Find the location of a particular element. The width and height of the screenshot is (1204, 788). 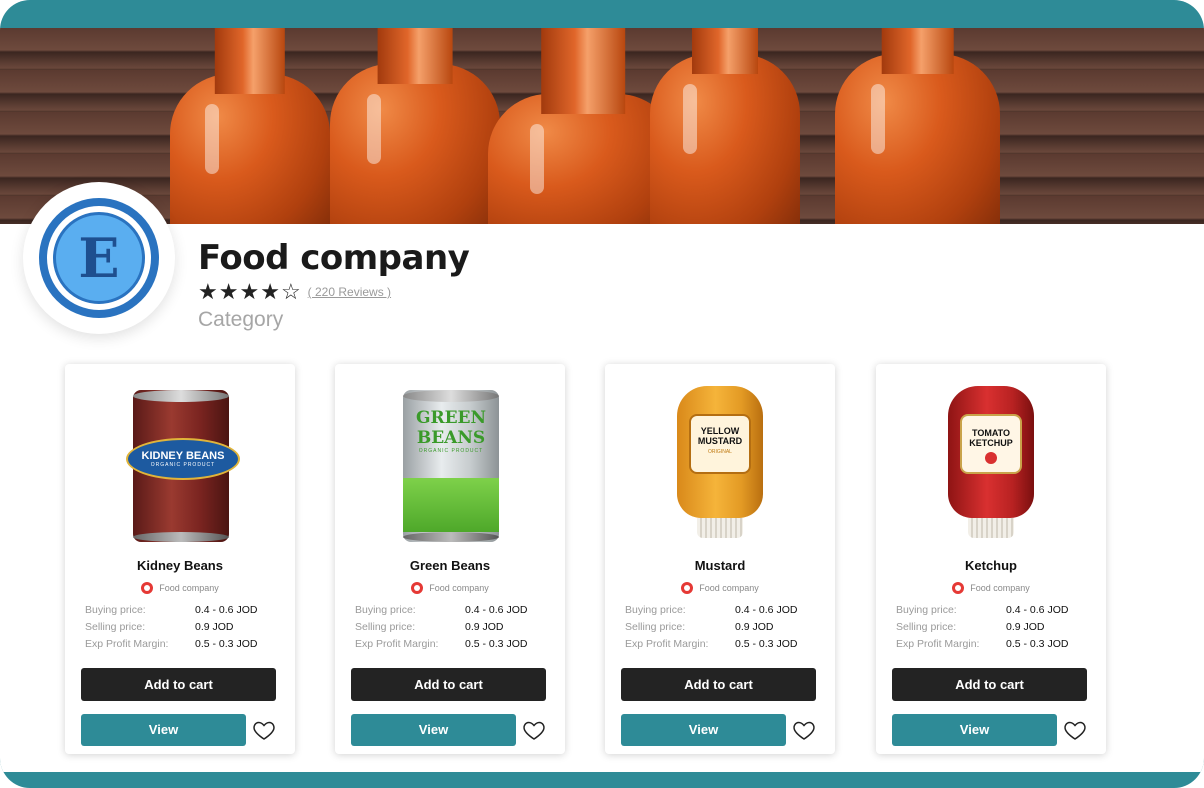

product-art-title: TOMATO KETCHUP is located at coordinates (991, 438).